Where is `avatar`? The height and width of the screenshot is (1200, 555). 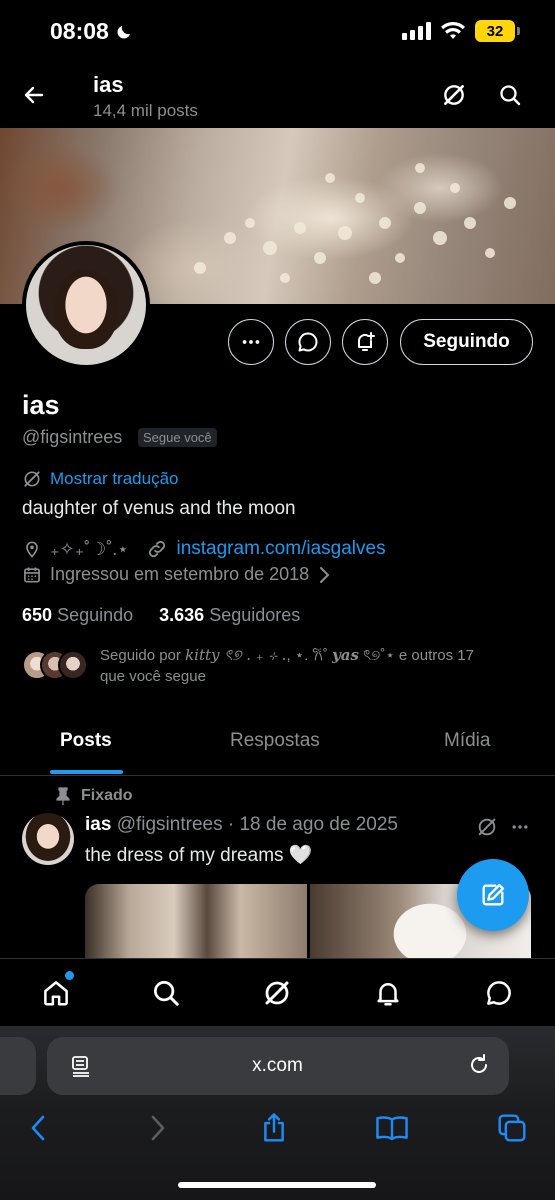
avatar is located at coordinates (73, 665).